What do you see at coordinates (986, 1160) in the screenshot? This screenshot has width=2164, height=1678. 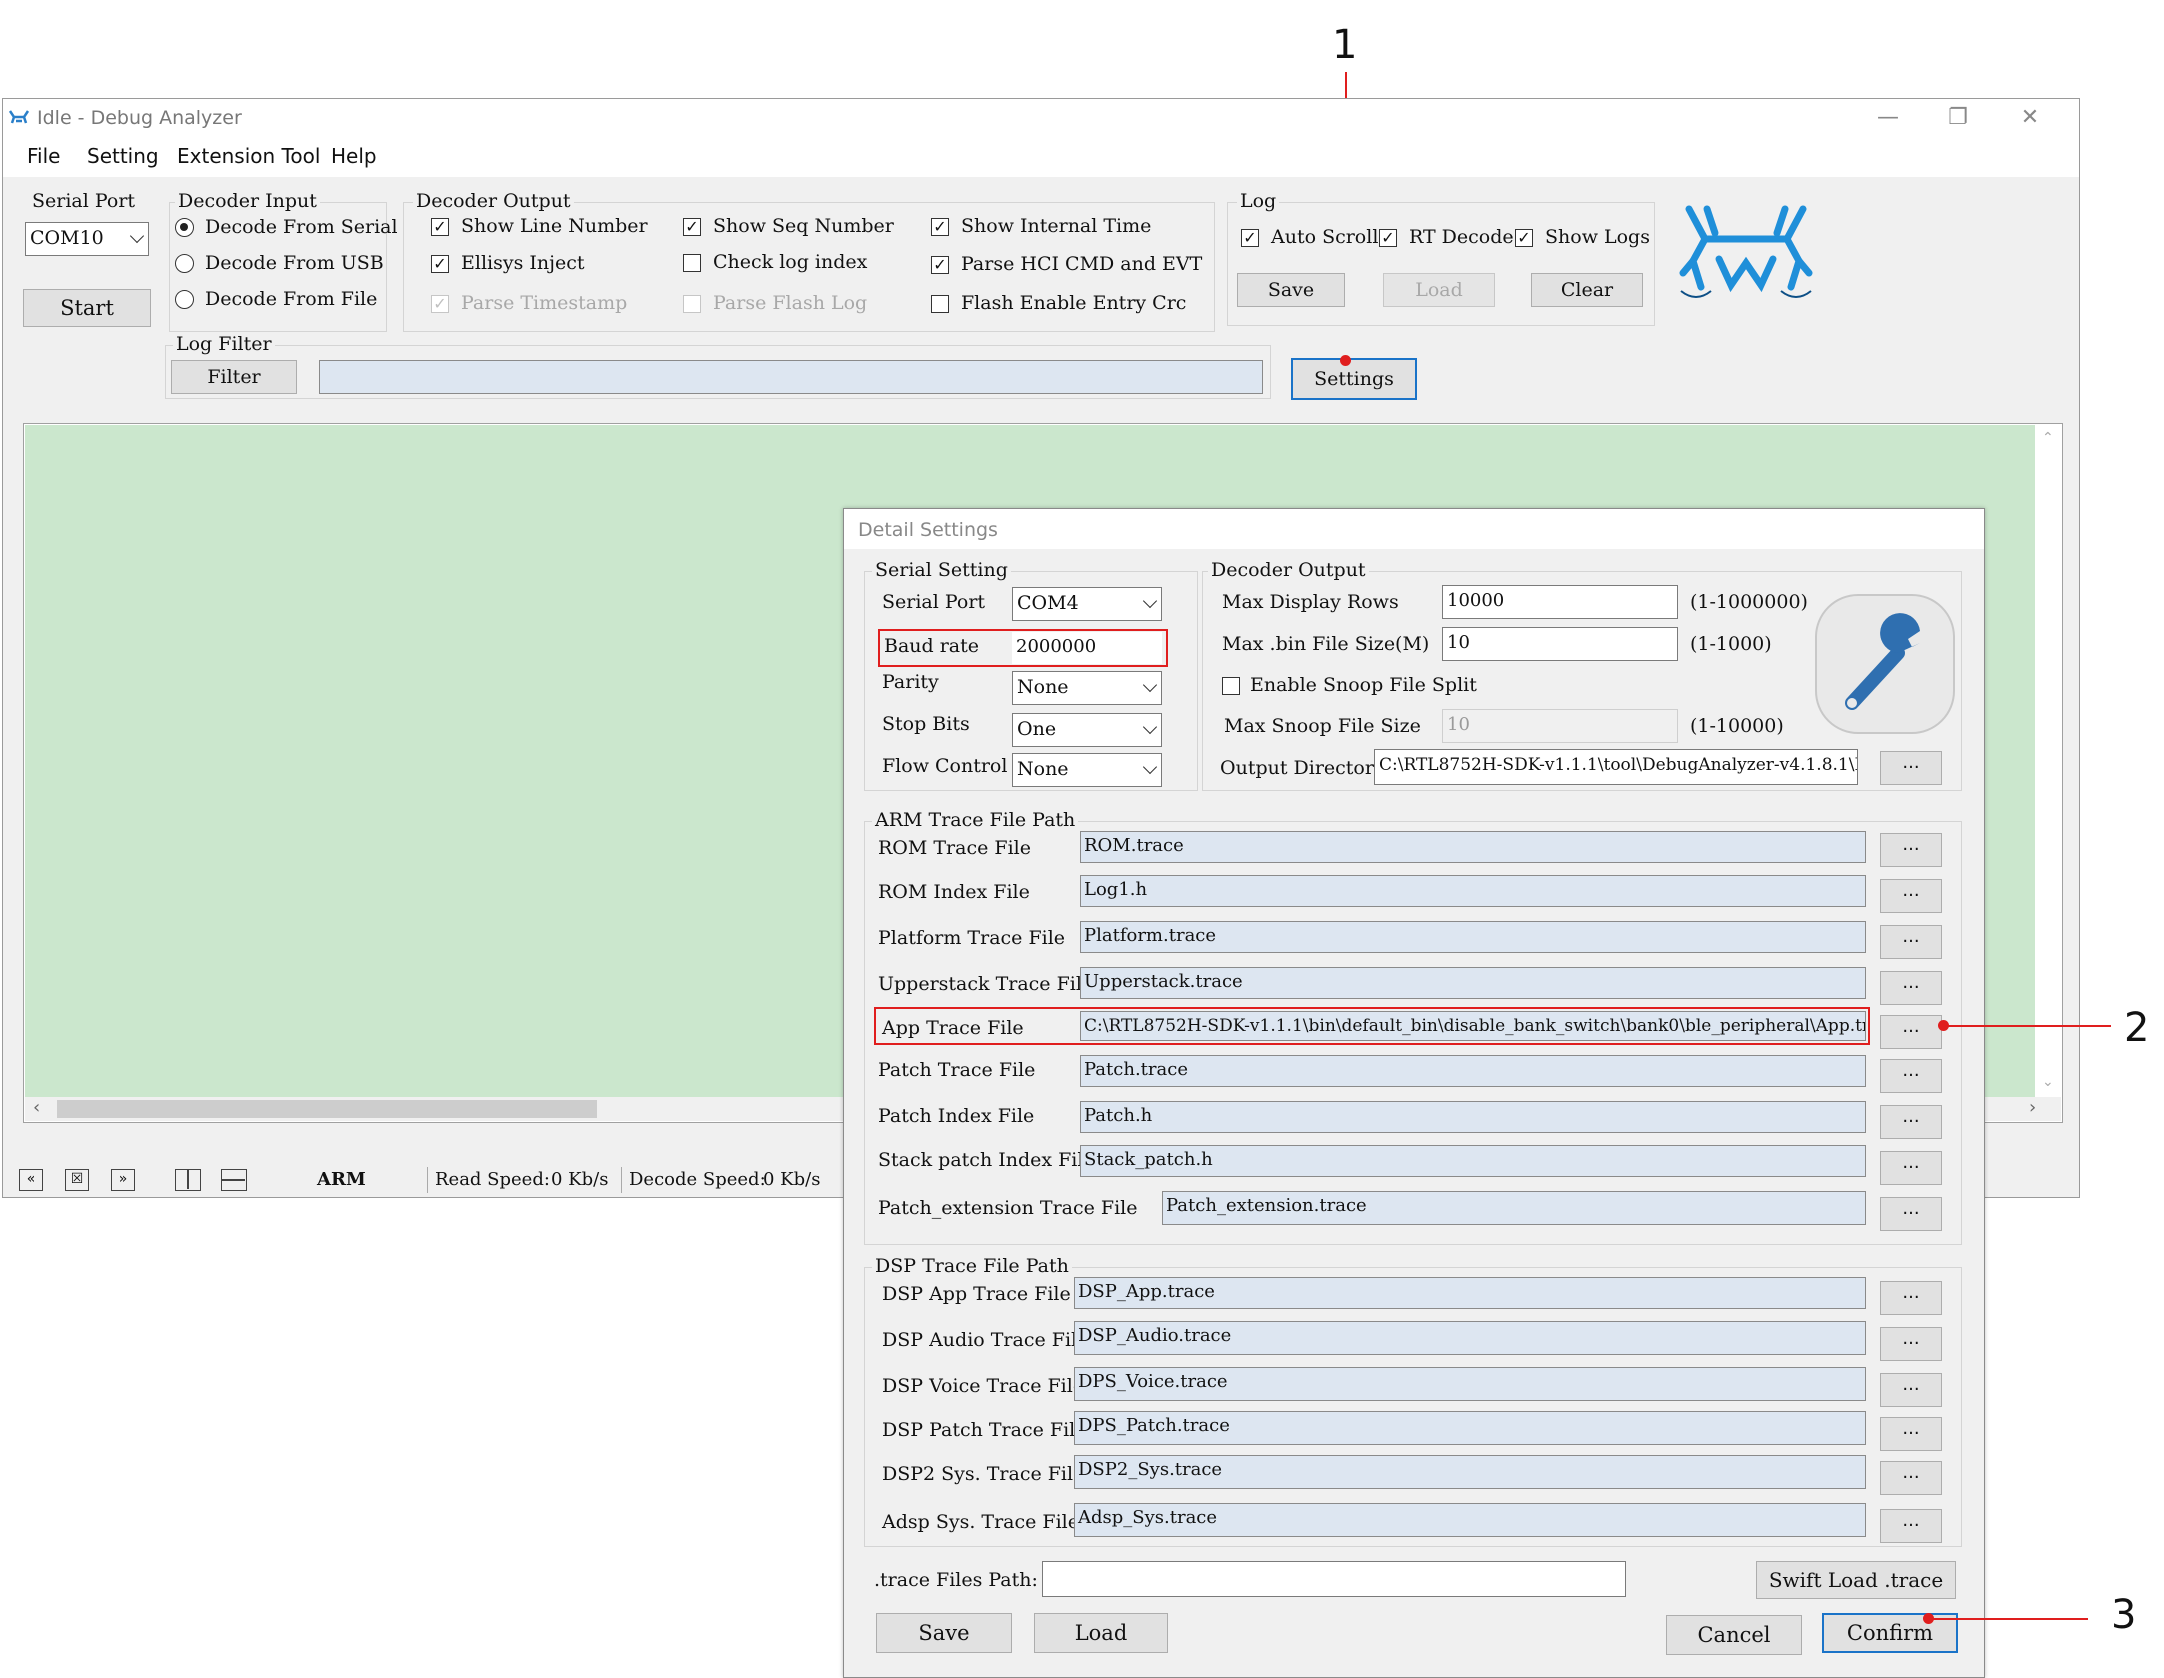 I see `stack-patch-index-label: Stack patch Index File` at bounding box center [986, 1160].